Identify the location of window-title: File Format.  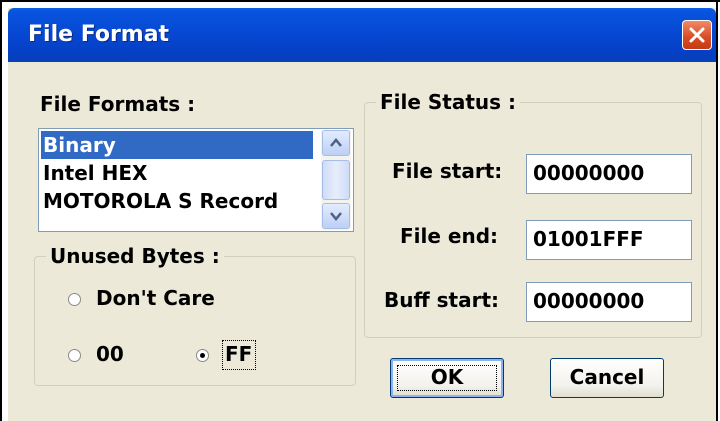
(99, 34).